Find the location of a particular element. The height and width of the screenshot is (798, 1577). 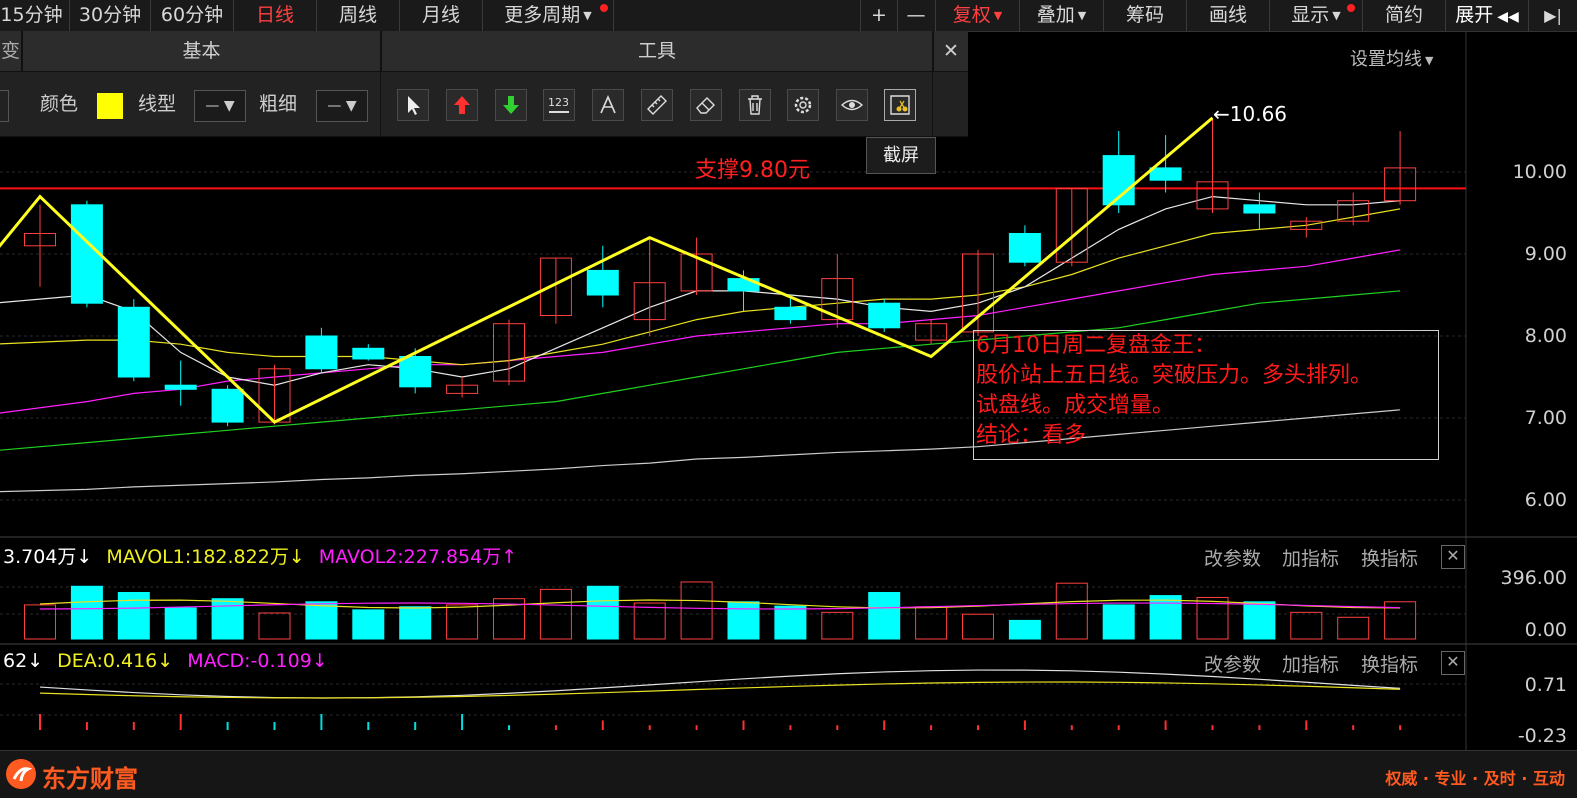

y-tick-label: 9.00 is located at coordinates (1545, 254).